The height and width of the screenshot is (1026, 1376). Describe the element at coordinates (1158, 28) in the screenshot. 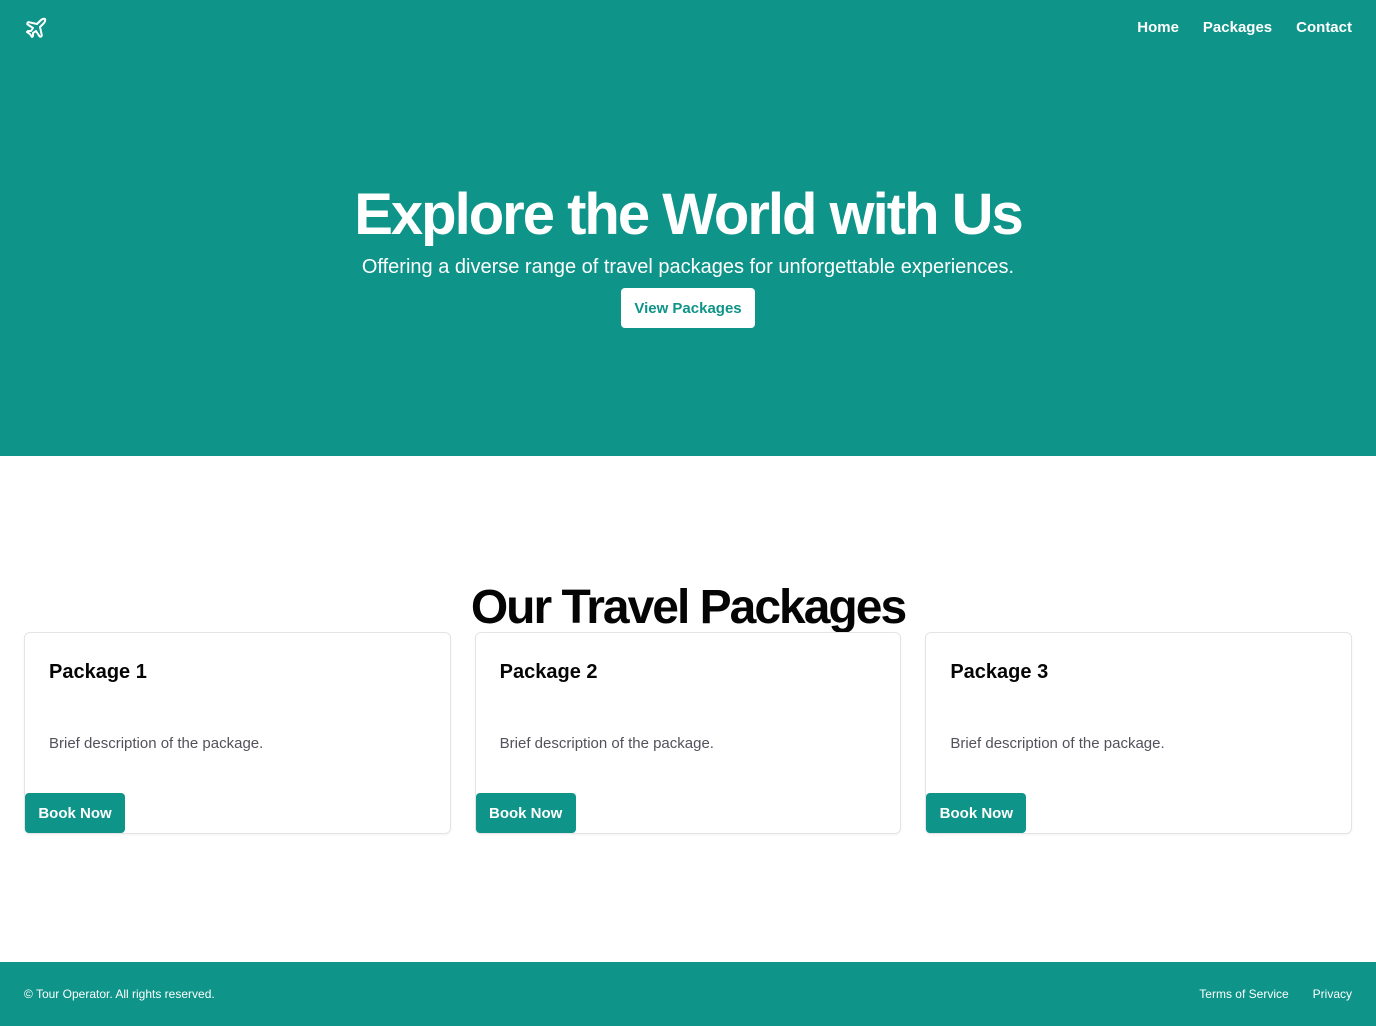

I see `nav-link-home: Home` at that location.